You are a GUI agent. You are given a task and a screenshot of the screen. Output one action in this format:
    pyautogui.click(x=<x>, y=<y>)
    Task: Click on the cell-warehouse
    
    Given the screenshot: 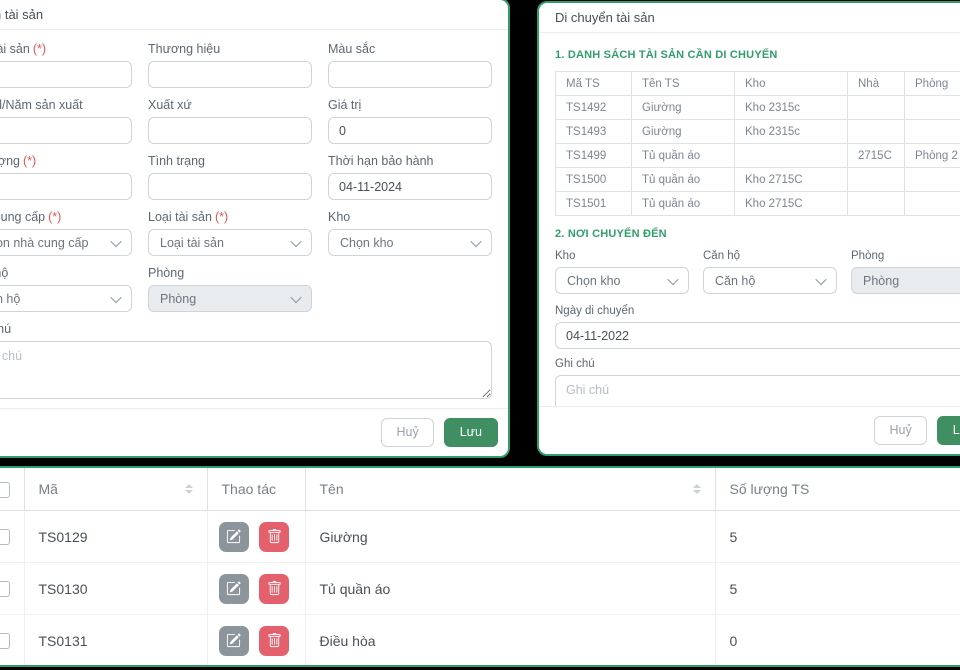 What is the action you would take?
    pyautogui.click(x=791, y=155)
    